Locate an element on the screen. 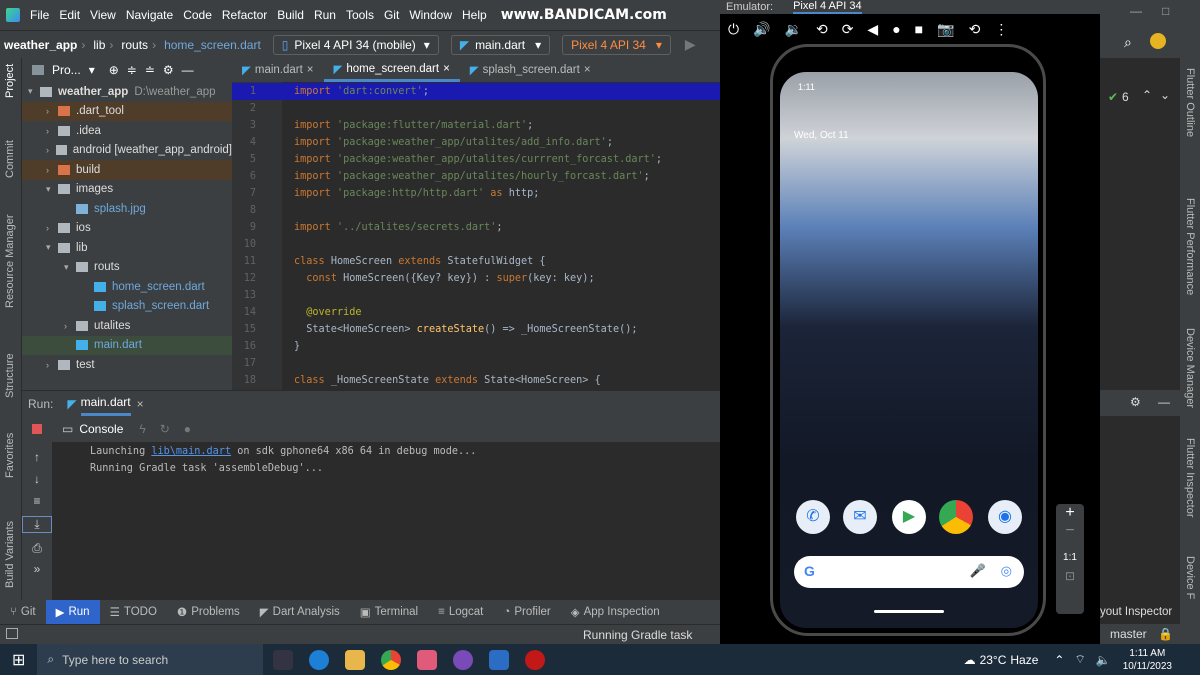 The image size is (1200, 675). code-line: 16} is located at coordinates (476, 346).